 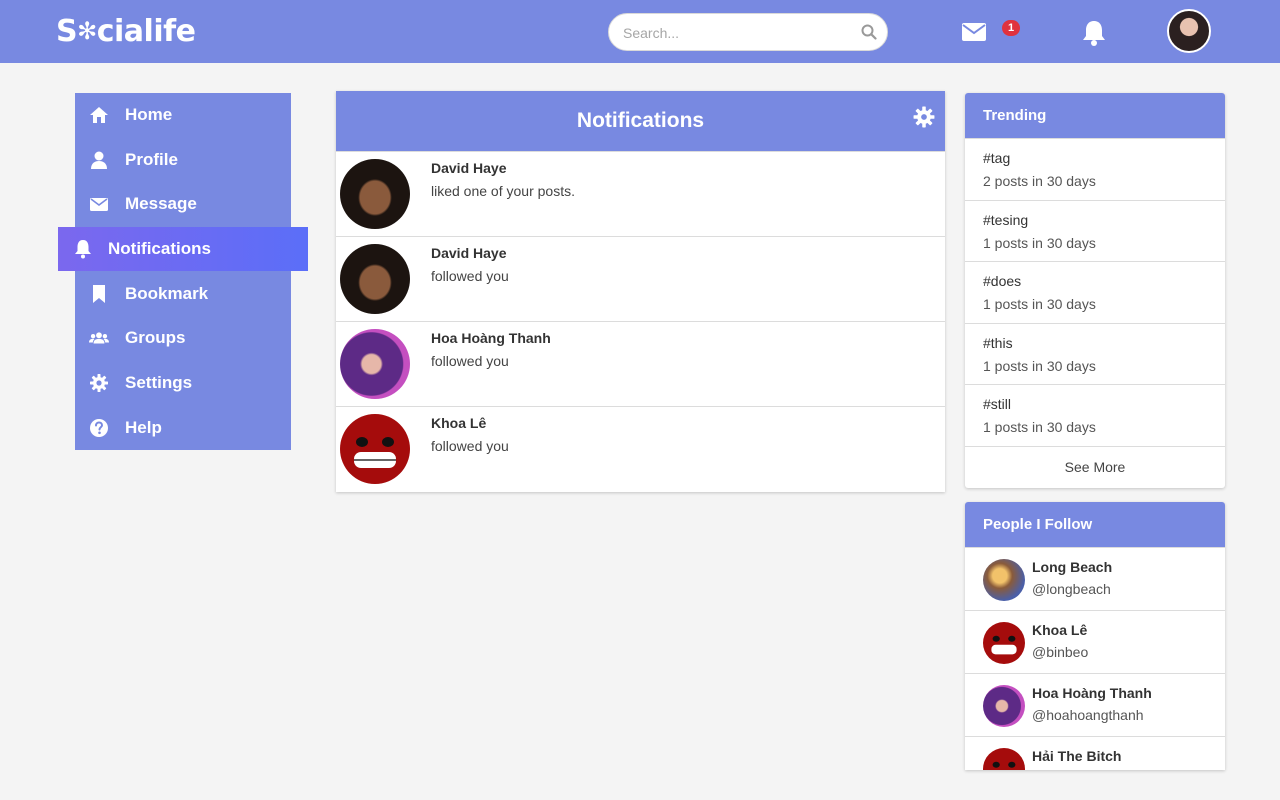 What do you see at coordinates (640, 193) in the screenshot?
I see `notification-item: David Haye liked one of your posts.` at bounding box center [640, 193].